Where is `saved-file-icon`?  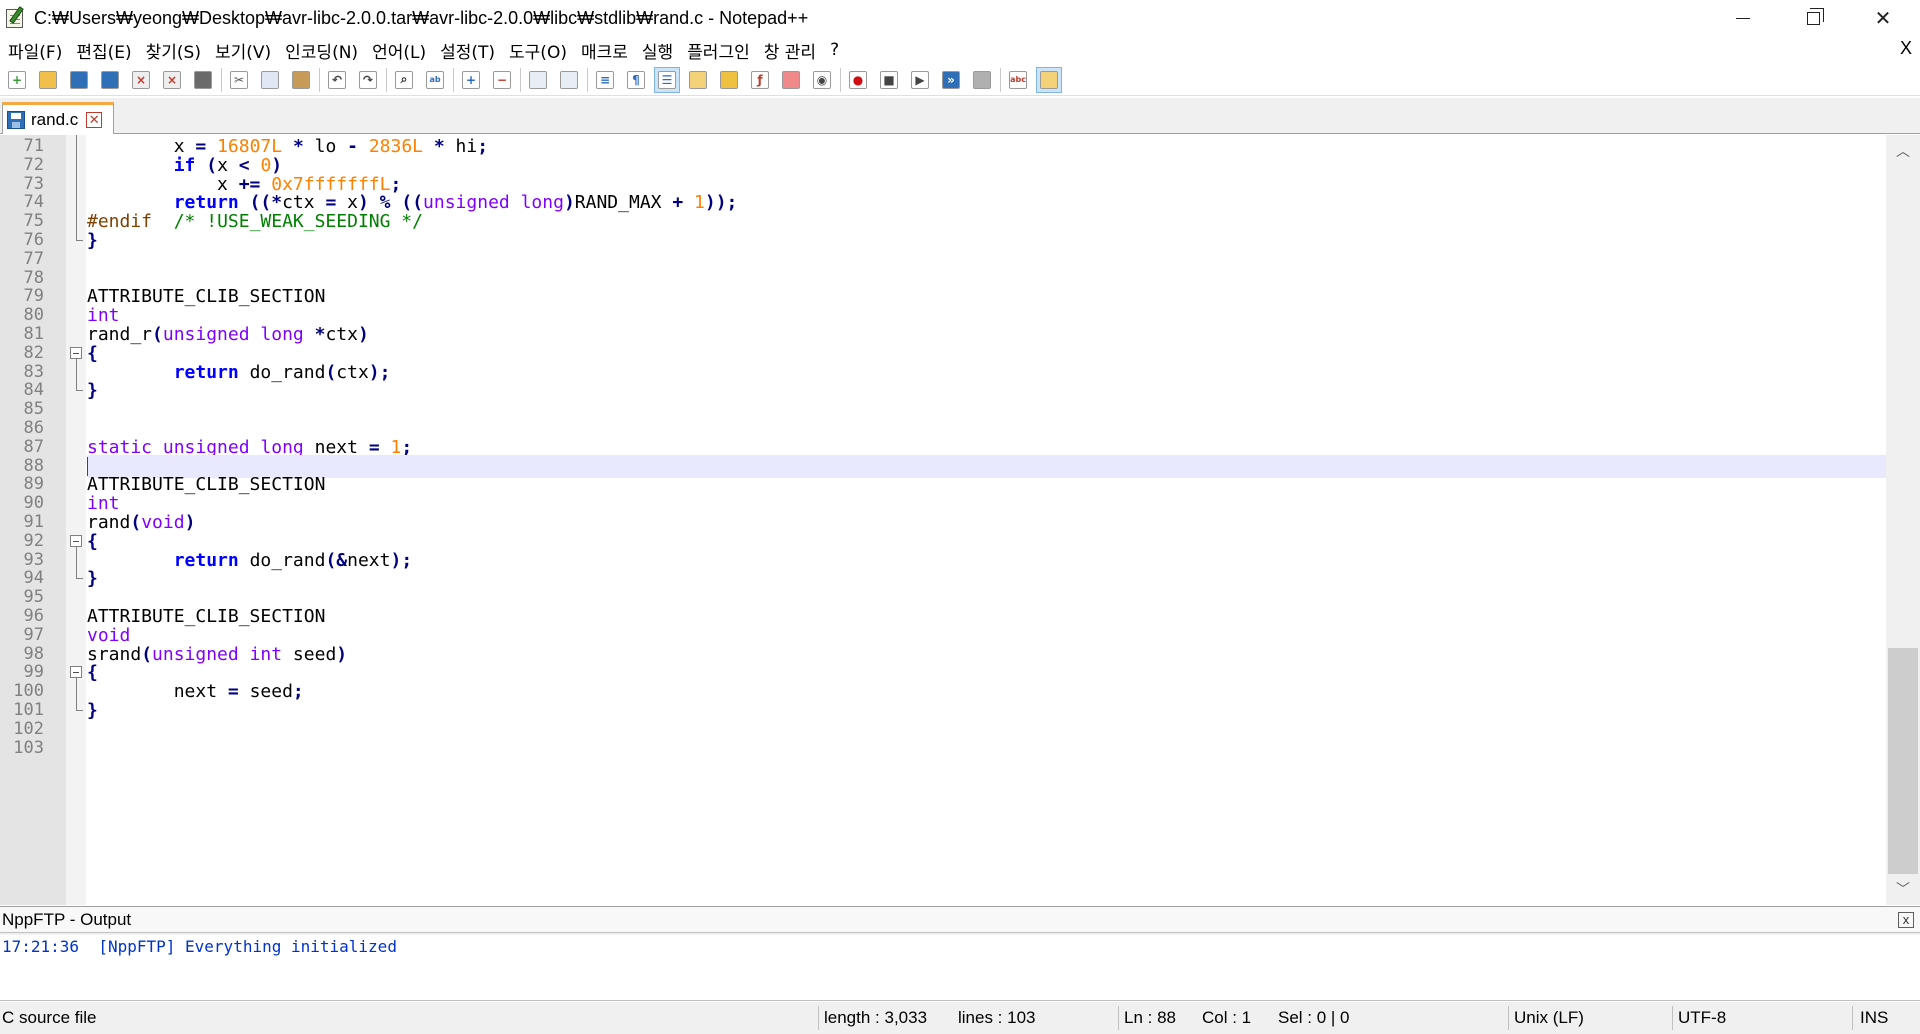 saved-file-icon is located at coordinates (16, 119).